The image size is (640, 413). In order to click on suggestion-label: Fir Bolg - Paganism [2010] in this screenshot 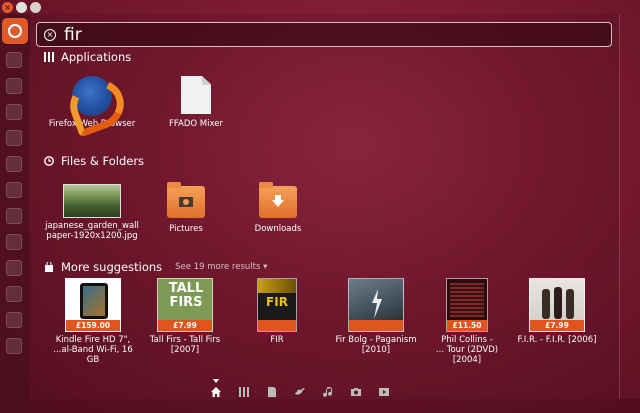, I will do `click(376, 345)`.